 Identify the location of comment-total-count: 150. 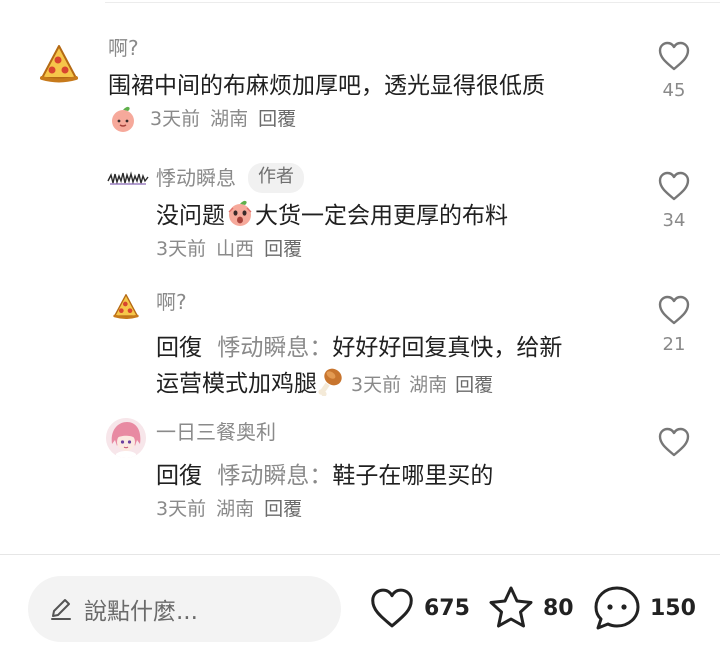
(673, 608).